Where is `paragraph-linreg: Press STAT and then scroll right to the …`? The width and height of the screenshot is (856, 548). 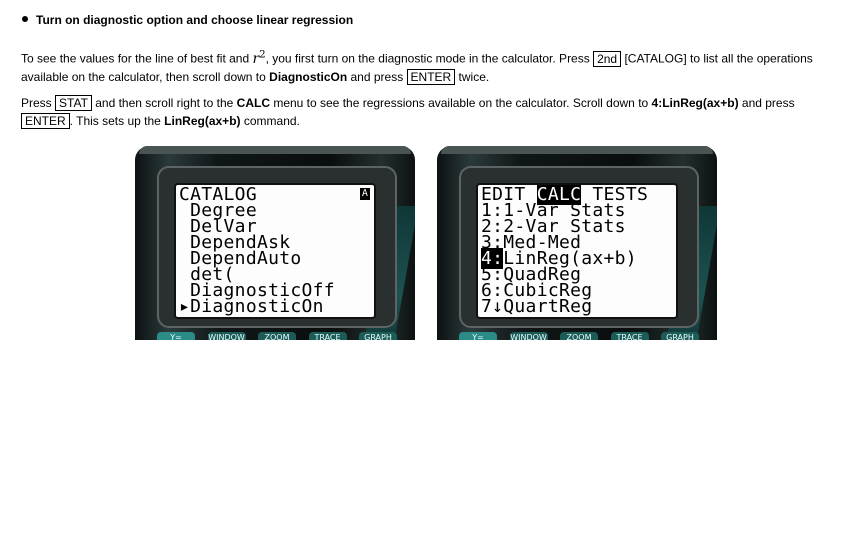 paragraph-linreg: Press STAT and then scroll right to the … is located at coordinates (426, 112).